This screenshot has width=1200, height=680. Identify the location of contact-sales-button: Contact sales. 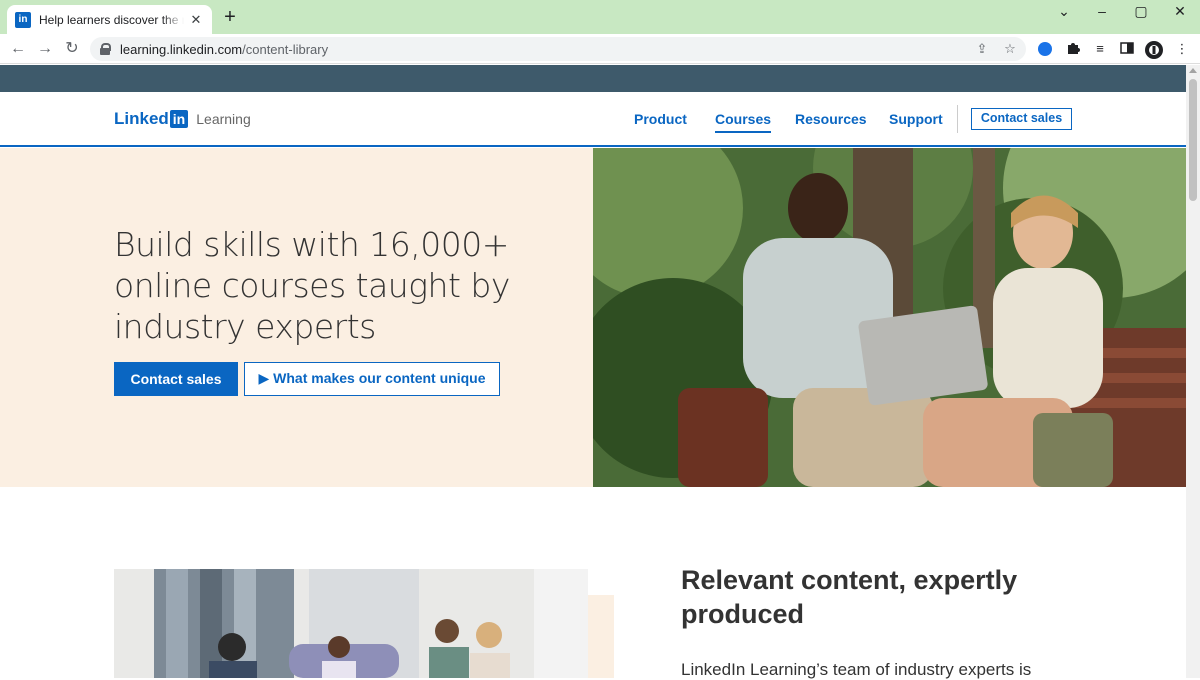
(176, 379).